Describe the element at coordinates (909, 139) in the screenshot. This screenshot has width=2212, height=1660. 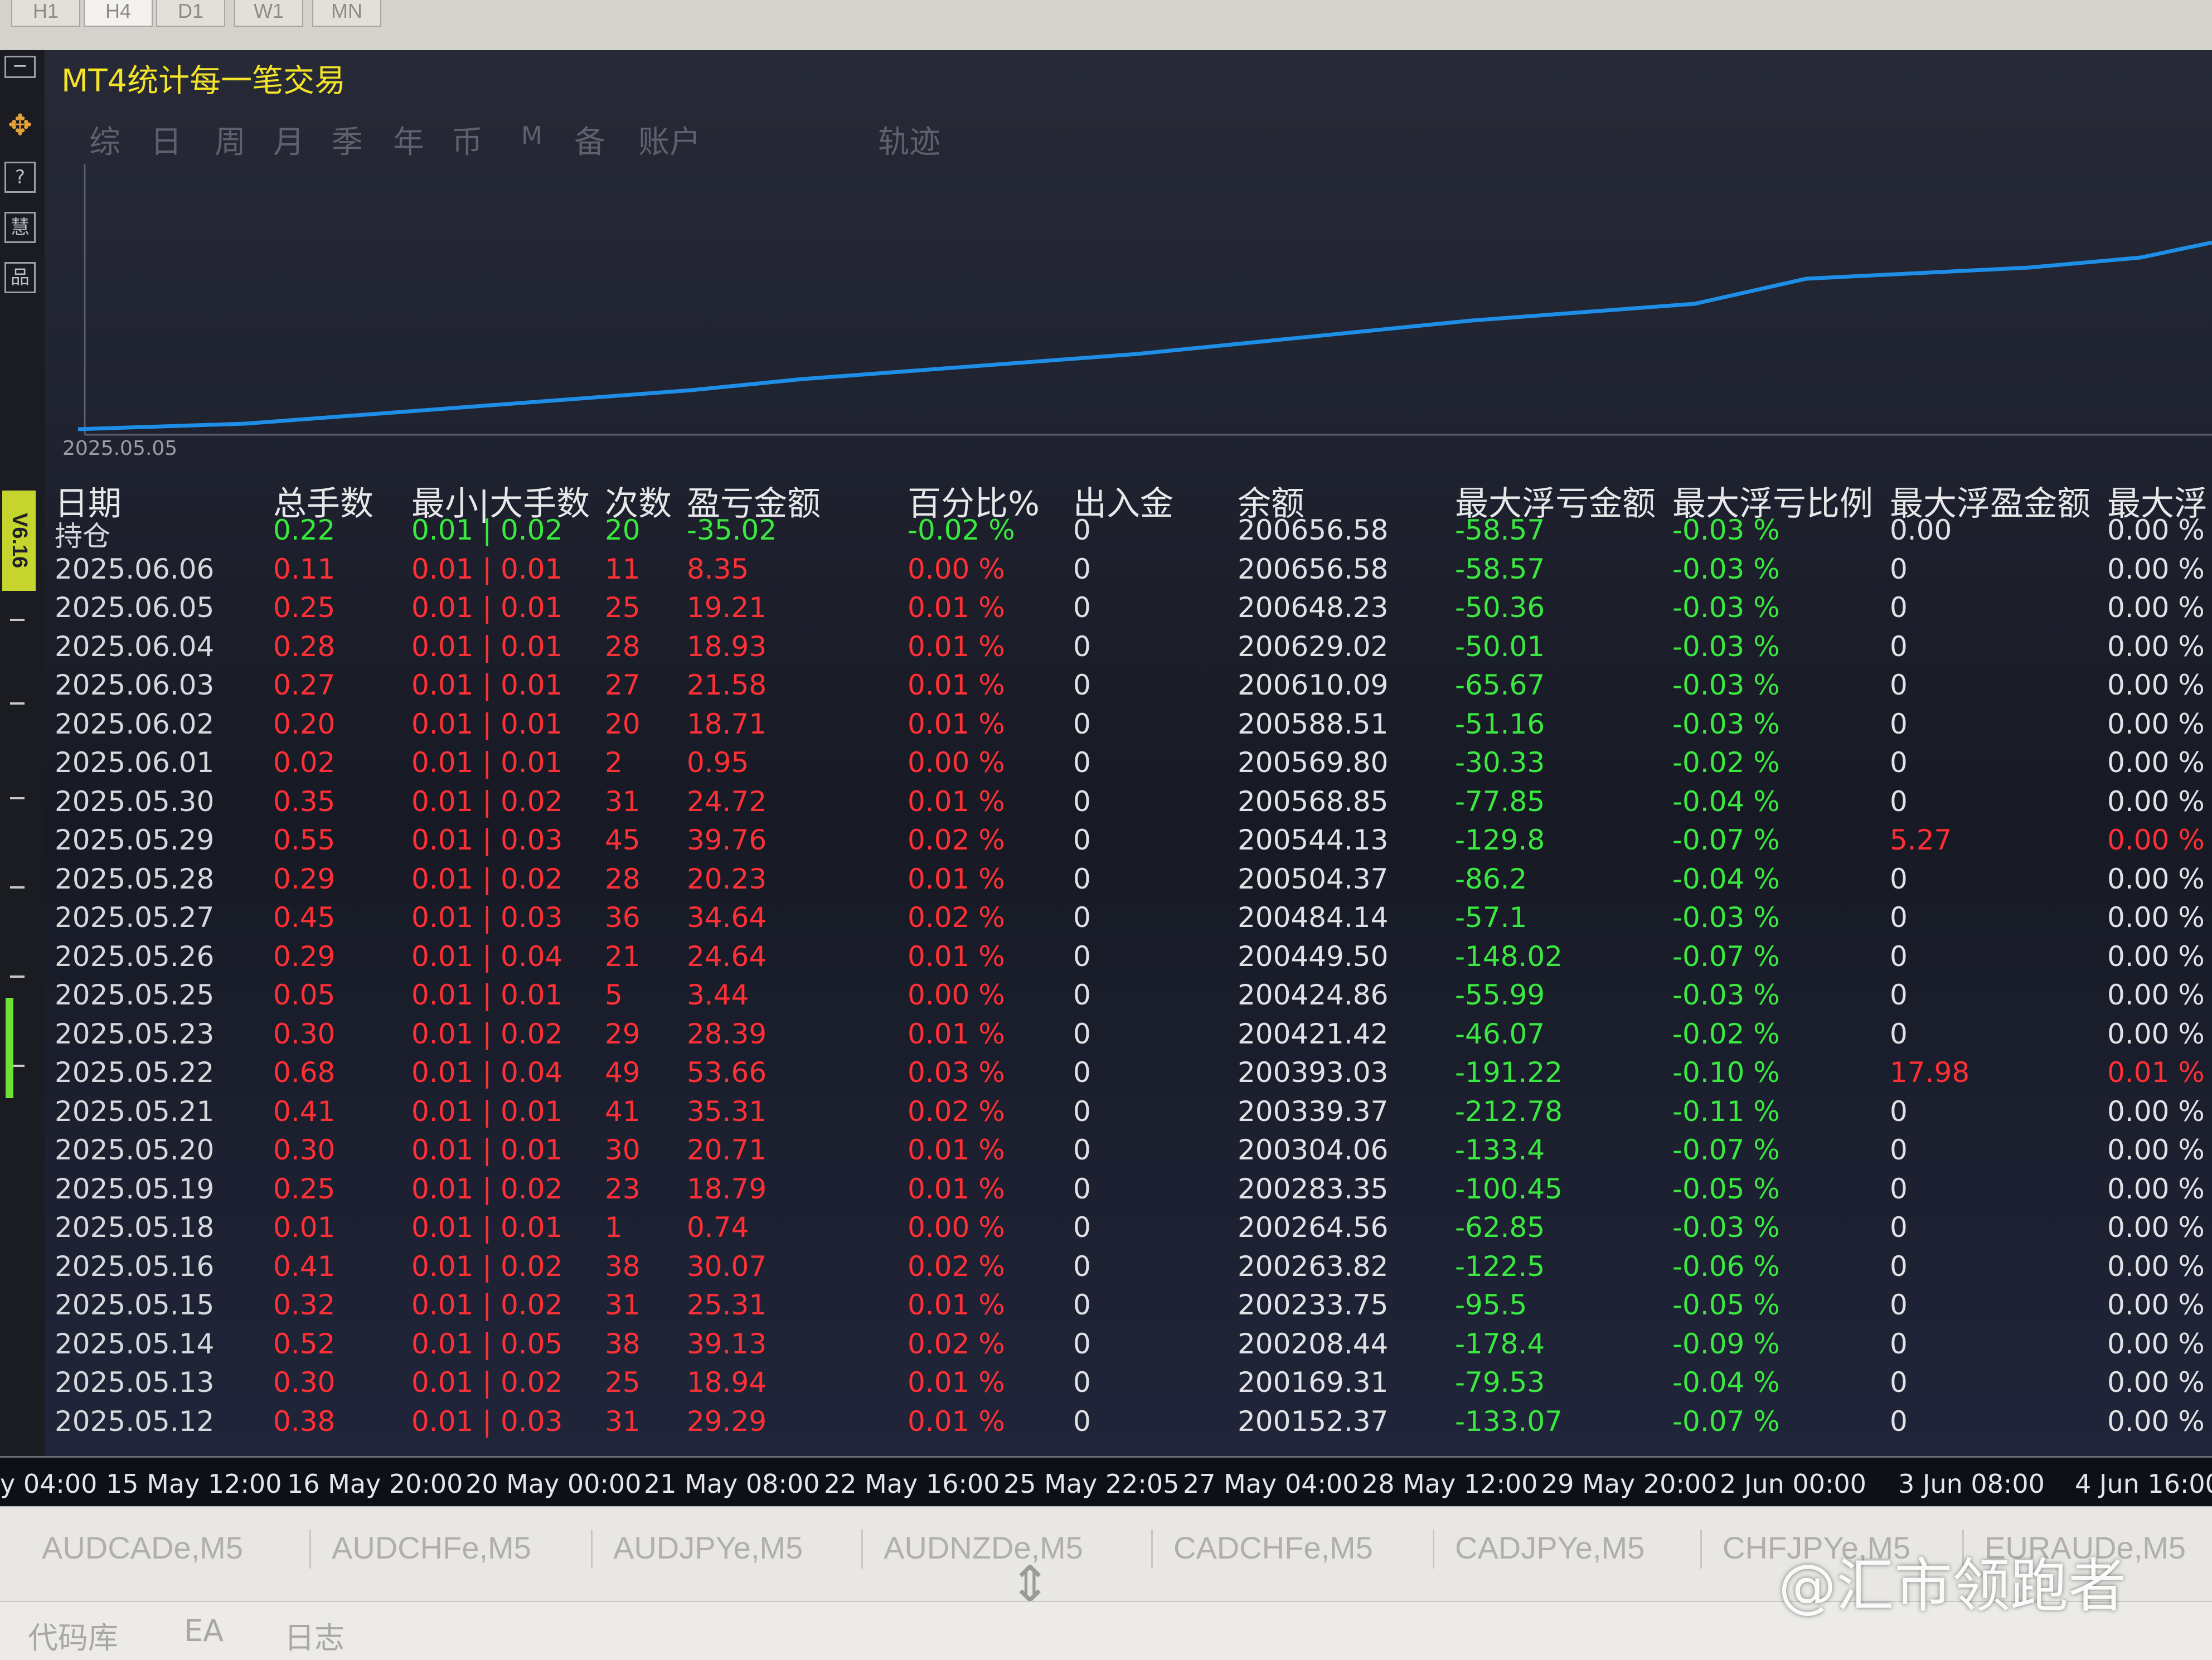
I see `tab-trajectory: 轨迹` at that location.